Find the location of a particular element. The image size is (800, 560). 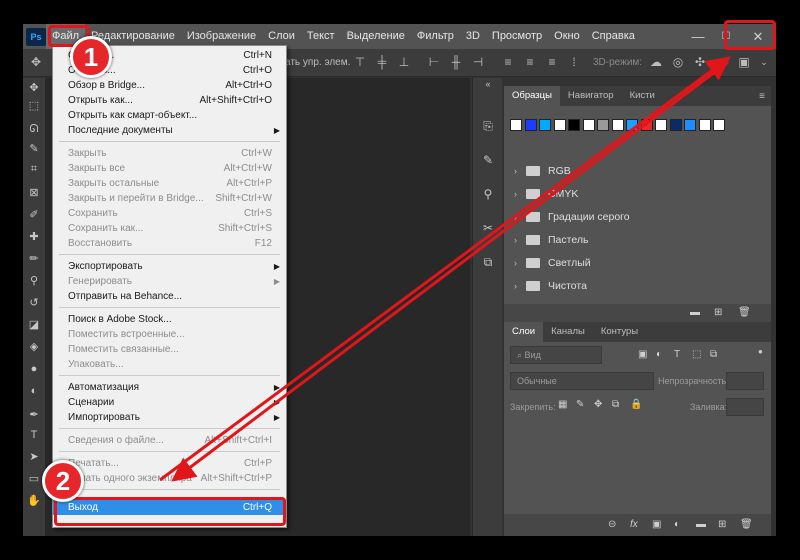

menu-type: Текст is located at coordinates (321, 36).